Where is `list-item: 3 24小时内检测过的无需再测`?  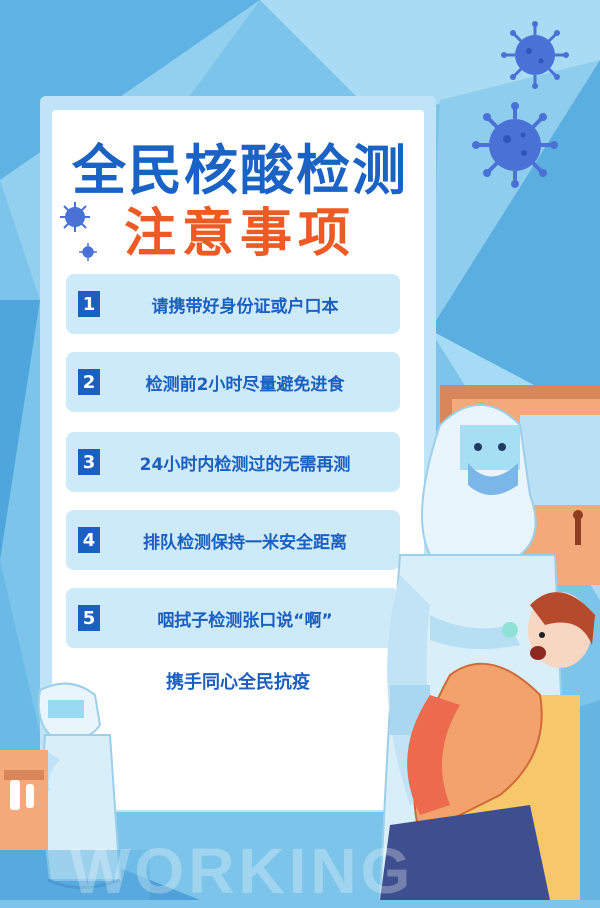 list-item: 3 24小时内检测过的无需再测 is located at coordinates (233, 462).